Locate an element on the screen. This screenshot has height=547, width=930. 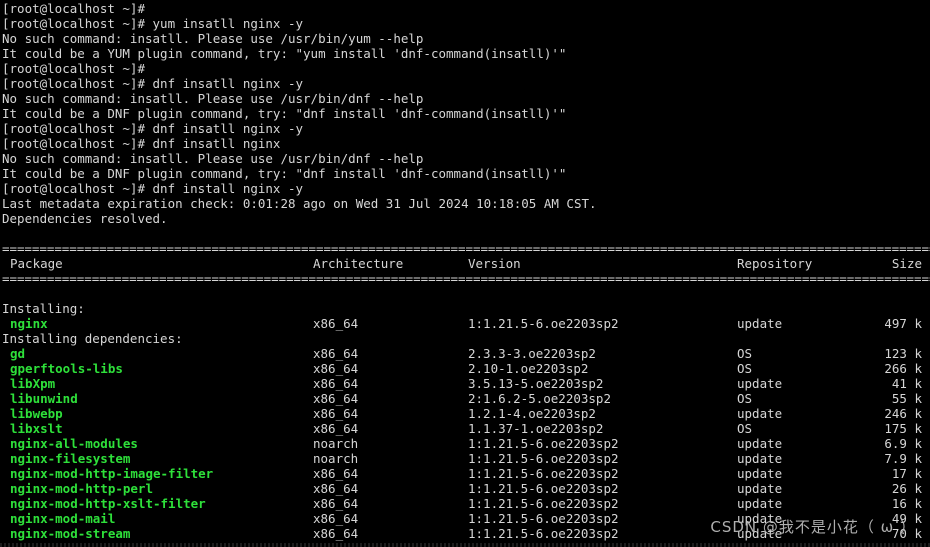
cell-package: nginx-mod-http-perl is located at coordinates (81, 488).